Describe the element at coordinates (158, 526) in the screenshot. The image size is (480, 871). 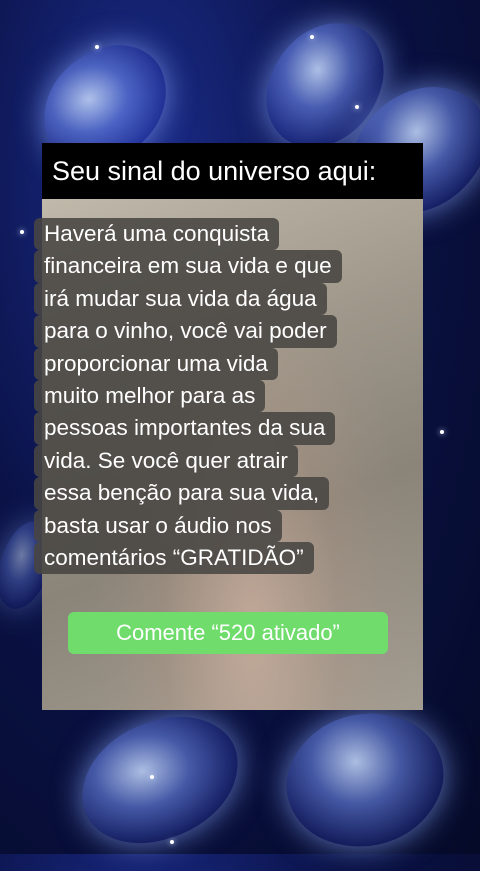
I see `message-line: basta usar o áudio nos` at that location.